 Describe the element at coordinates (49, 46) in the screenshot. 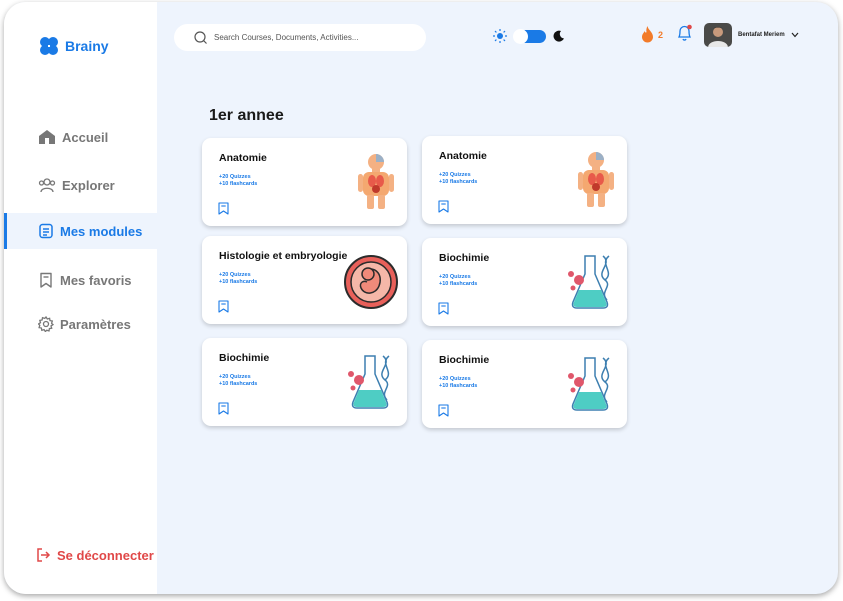

I see `clover-logo-icon` at that location.